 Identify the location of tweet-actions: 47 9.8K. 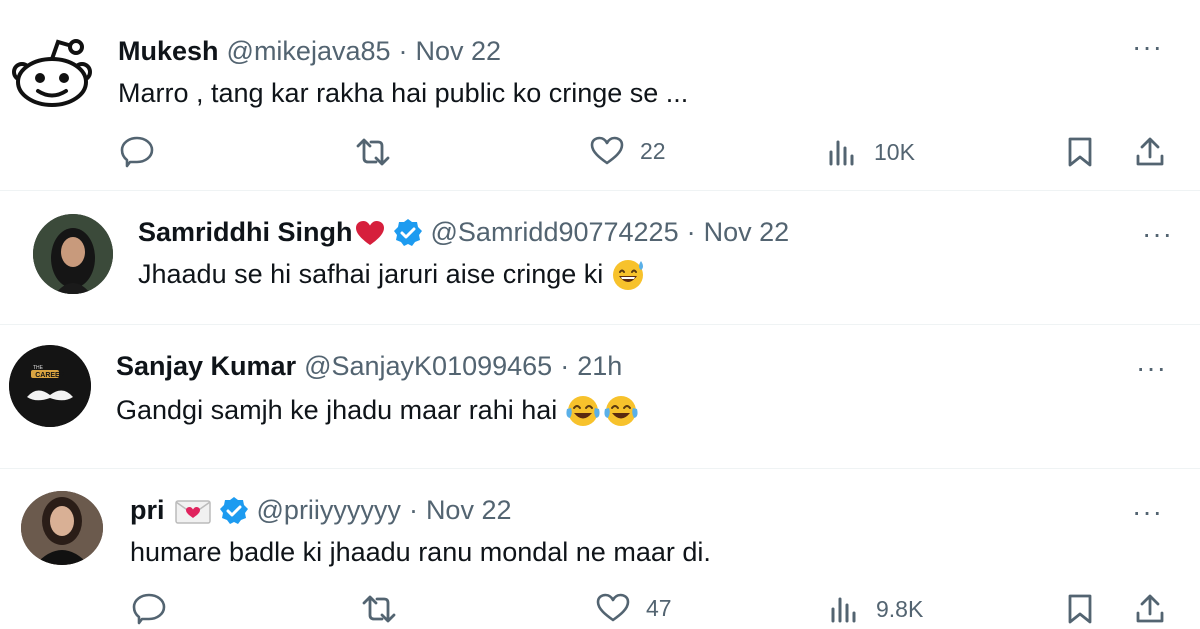
(600, 609).